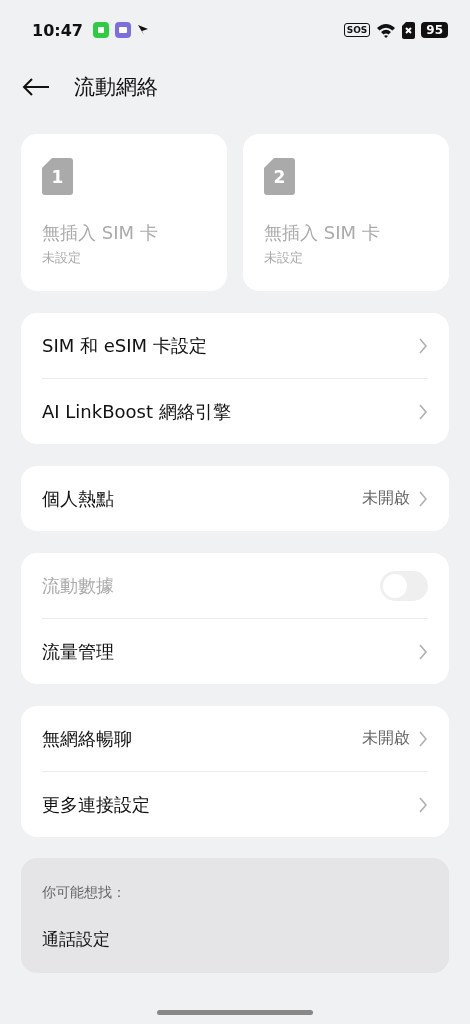 The width and height of the screenshot is (470, 1024). Describe the element at coordinates (142, 30) in the screenshot. I see `notification-icon` at that location.